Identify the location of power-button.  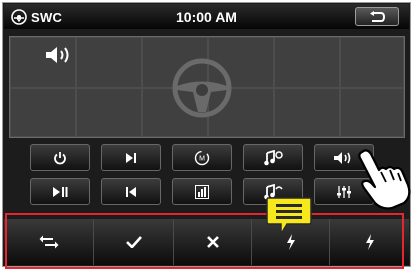
(60, 157).